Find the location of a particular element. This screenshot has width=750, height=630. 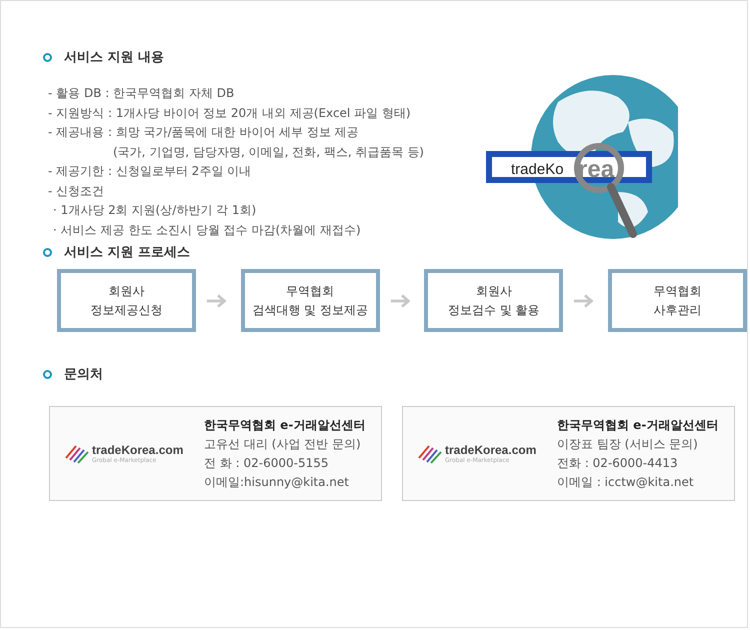

phone-number: 전화 : 02-6000-4413 is located at coordinates (618, 463).